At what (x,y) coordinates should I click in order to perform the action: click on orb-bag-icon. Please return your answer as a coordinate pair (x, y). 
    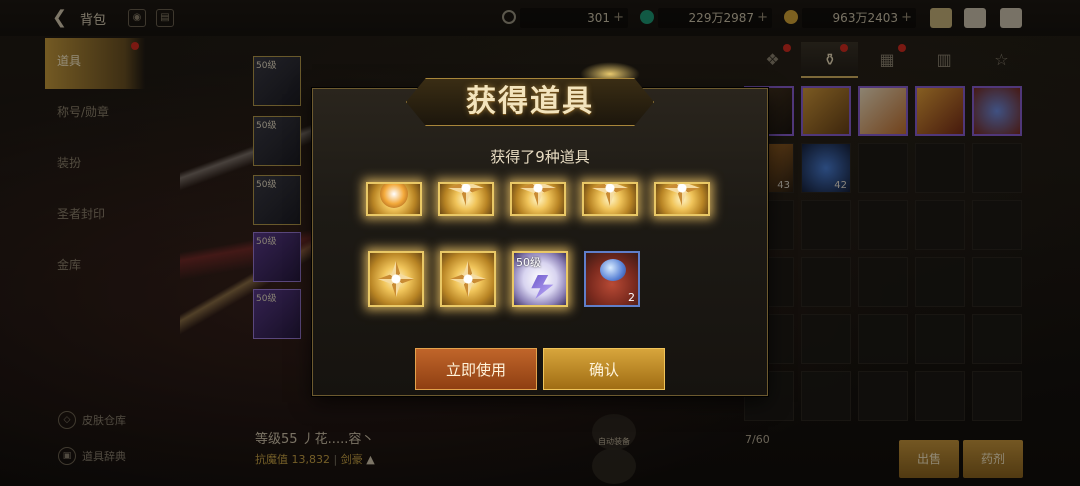
    Looking at the image, I should click on (613, 270).